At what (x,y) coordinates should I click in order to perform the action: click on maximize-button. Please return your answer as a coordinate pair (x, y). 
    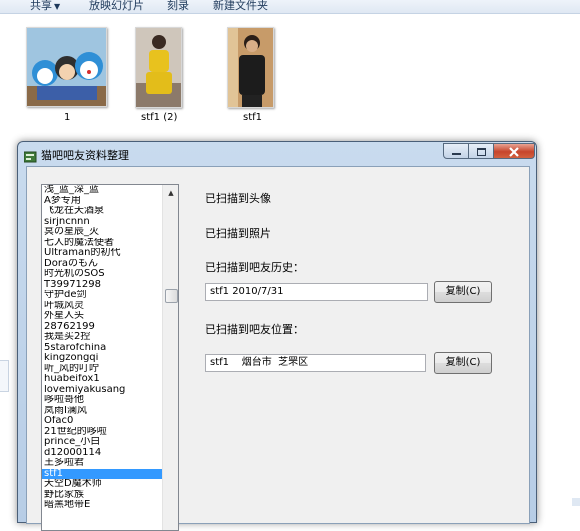
    Looking at the image, I should click on (481, 151).